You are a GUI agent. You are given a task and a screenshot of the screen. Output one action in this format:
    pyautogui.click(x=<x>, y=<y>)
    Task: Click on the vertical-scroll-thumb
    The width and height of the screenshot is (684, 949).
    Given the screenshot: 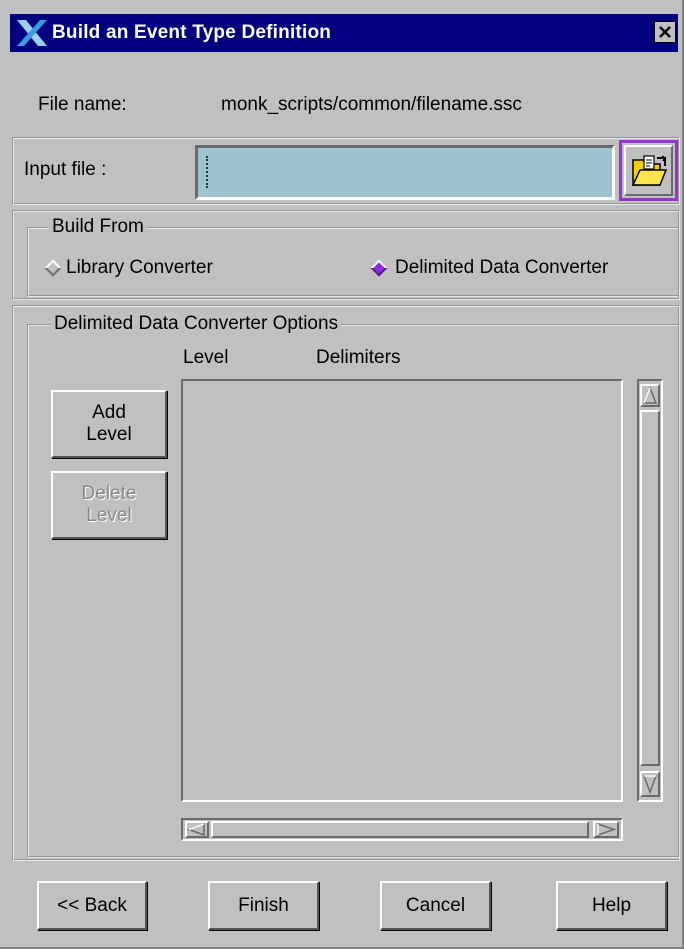 What is the action you would take?
    pyautogui.click(x=650, y=588)
    